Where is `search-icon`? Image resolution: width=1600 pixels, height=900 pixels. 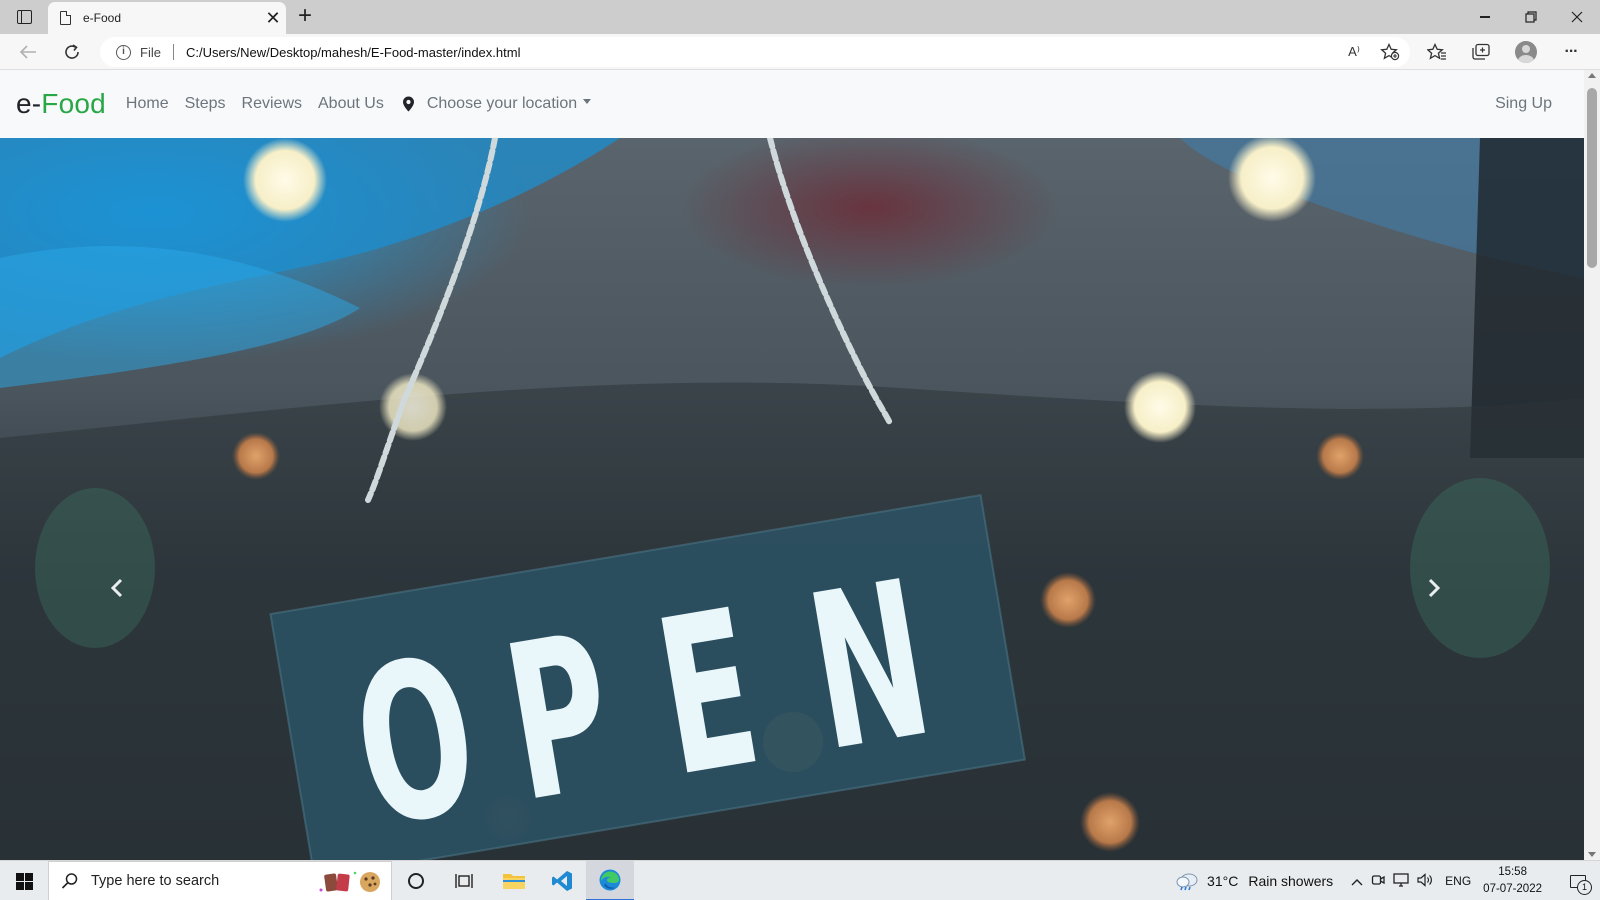 search-icon is located at coordinates (69, 881).